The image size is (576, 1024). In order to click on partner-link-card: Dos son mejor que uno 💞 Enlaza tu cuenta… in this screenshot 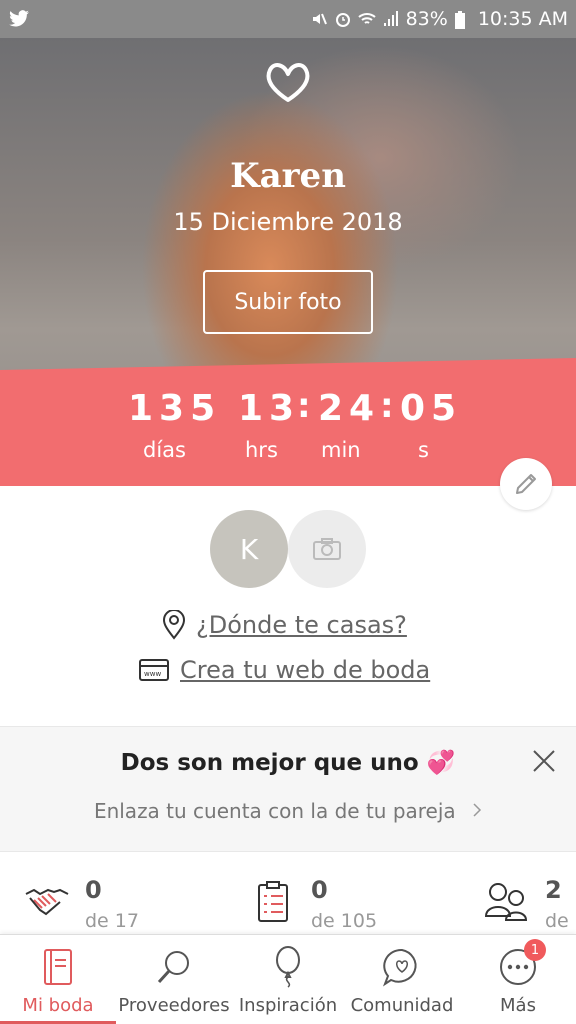, I will do `click(288, 789)`.